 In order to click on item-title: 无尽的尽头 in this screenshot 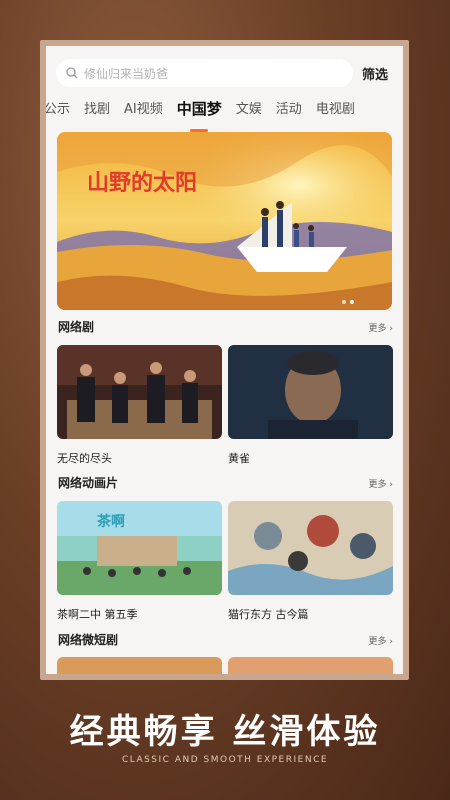, I will do `click(84, 458)`.